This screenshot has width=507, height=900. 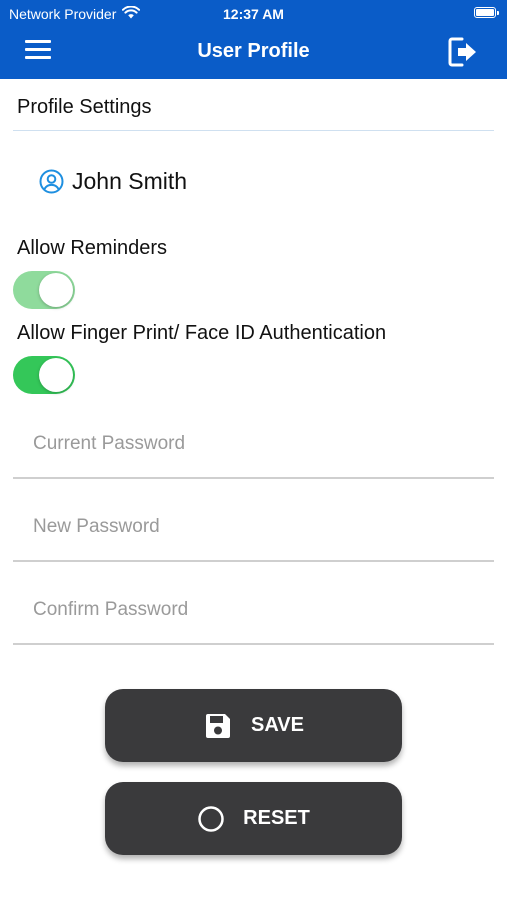 What do you see at coordinates (253, 130) in the screenshot?
I see `section-divider` at bounding box center [253, 130].